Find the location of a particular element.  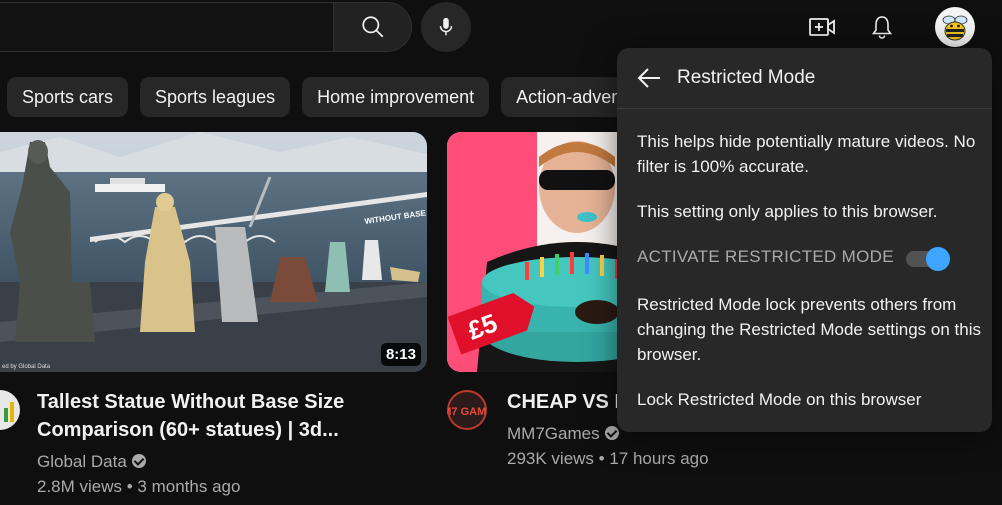

channel-name-text: Global Data is located at coordinates (82, 461).